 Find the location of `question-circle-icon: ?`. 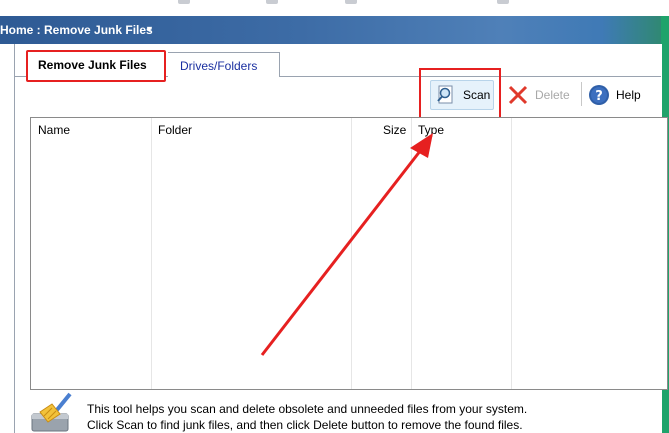

question-circle-icon: ? is located at coordinates (599, 95).